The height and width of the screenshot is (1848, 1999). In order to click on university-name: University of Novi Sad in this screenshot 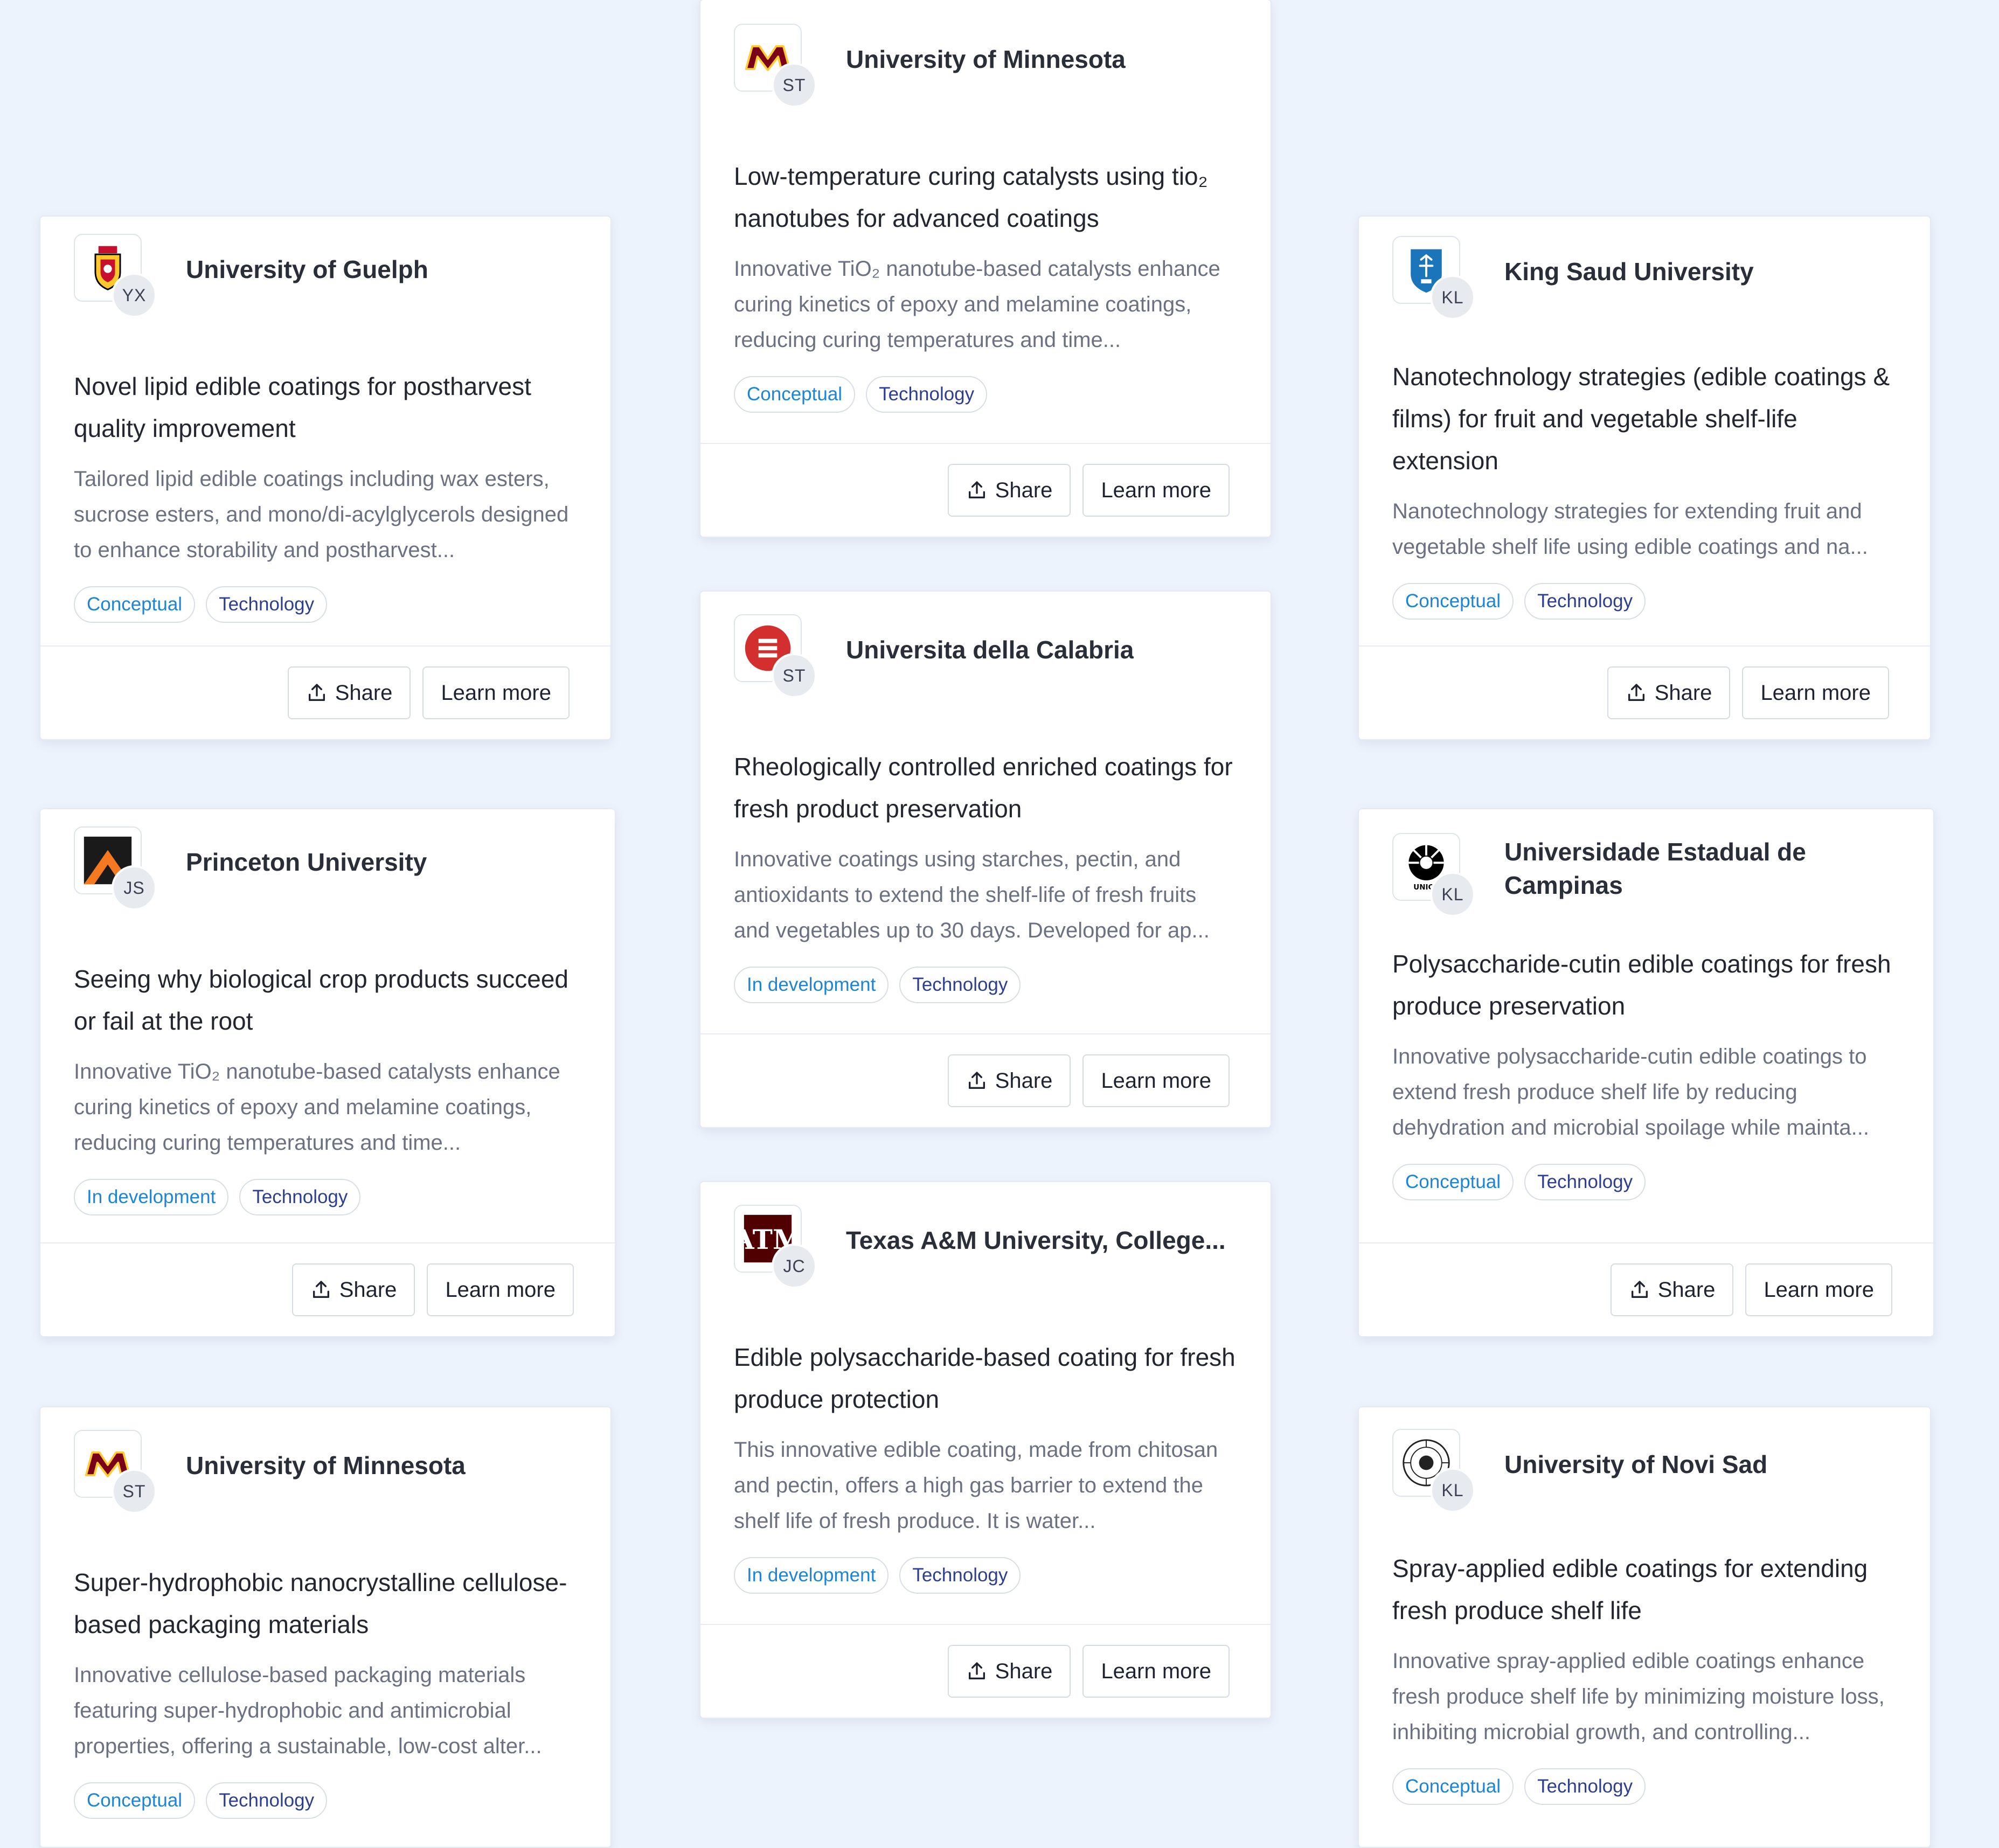, I will do `click(1636, 1464)`.